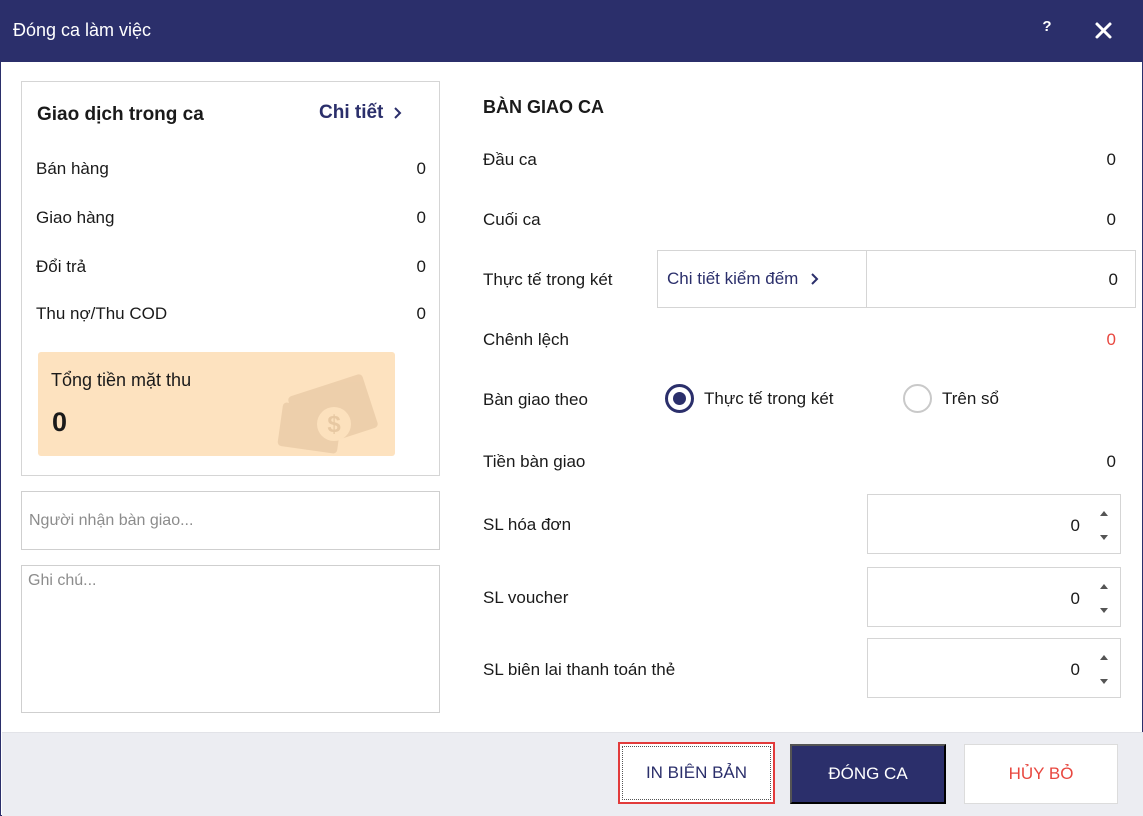 Image resolution: width=1143 pixels, height=816 pixels. I want to click on transactions-detail-link: Chi tiết, so click(361, 113).